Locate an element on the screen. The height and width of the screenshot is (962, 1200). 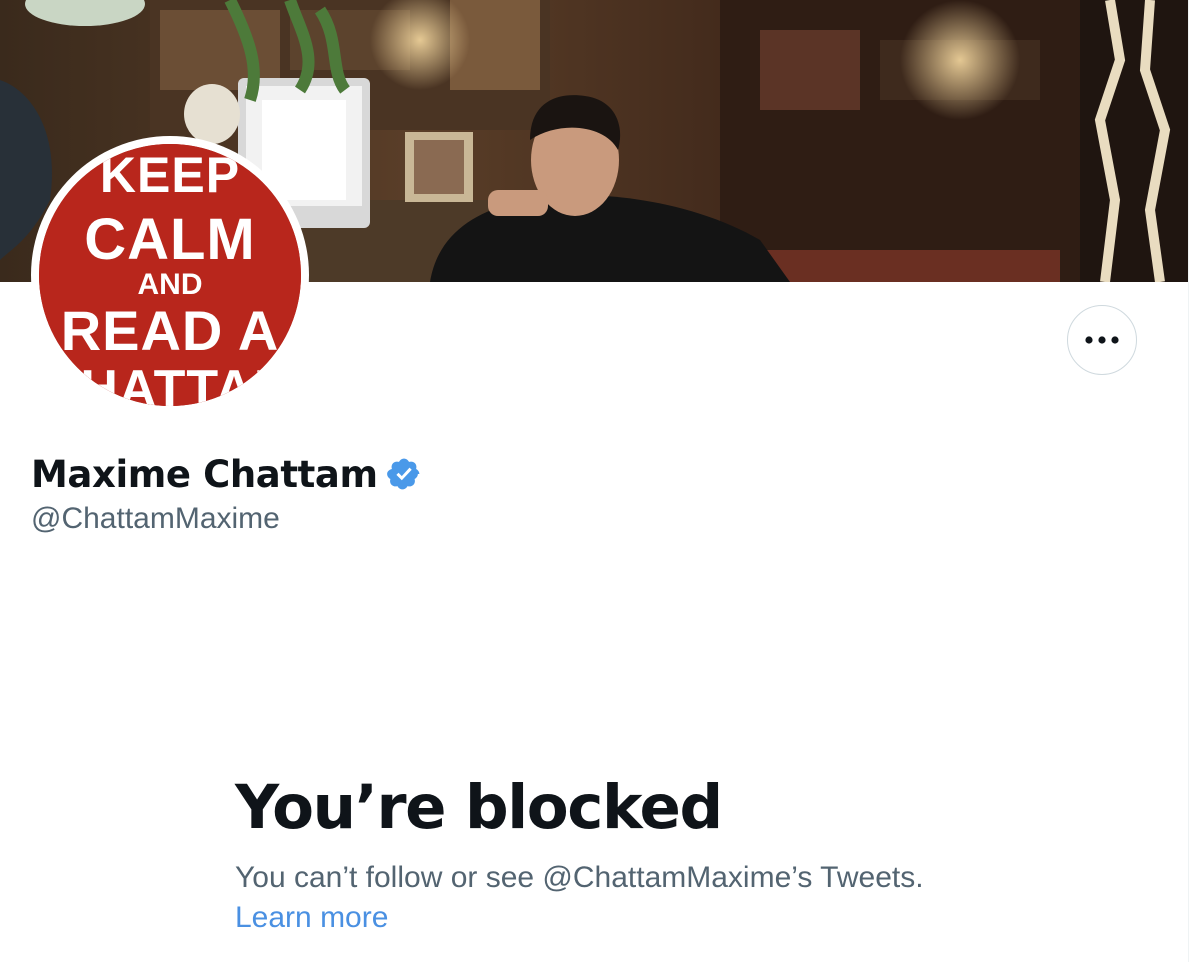
profile-handle: @ChattamMaxime is located at coordinates (155, 518).